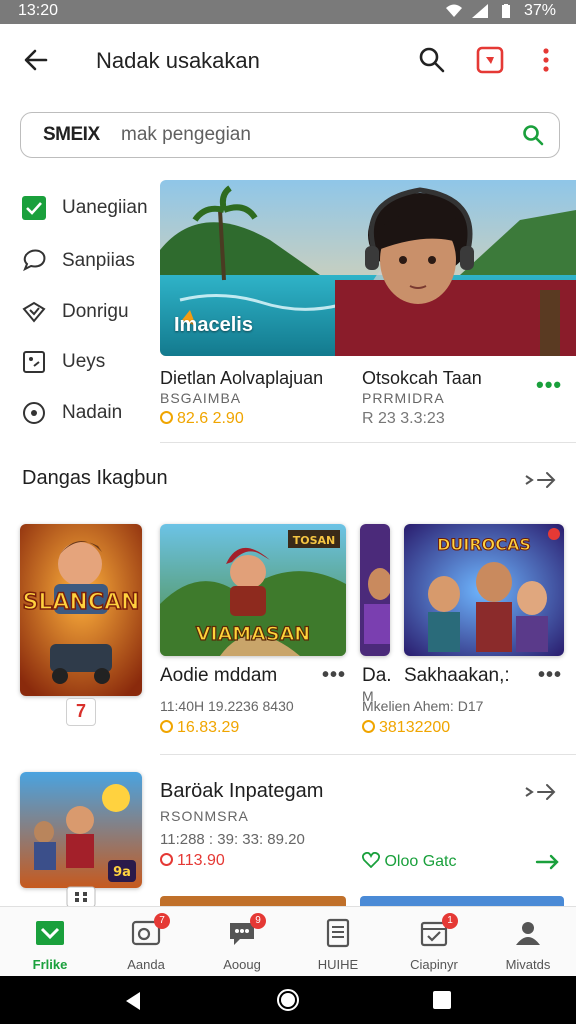 This screenshot has height=1024, width=576. I want to click on search-submit-icon, so click(533, 135).